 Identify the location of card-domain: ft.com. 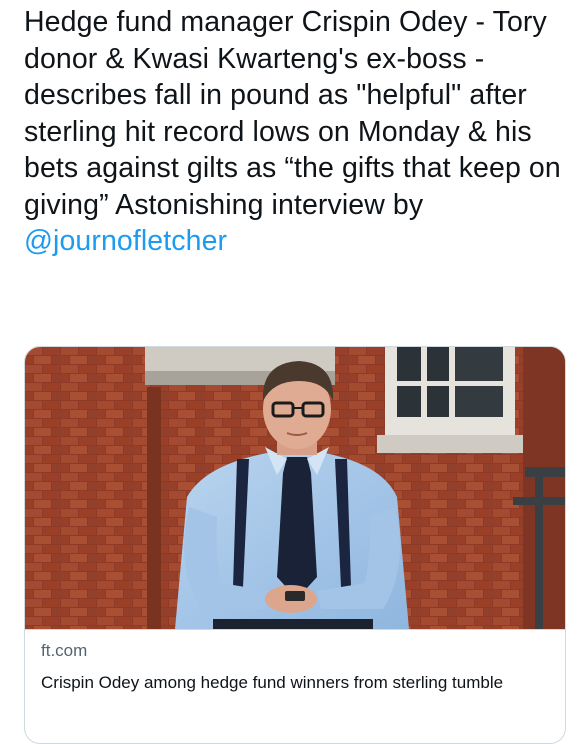
(64, 650).